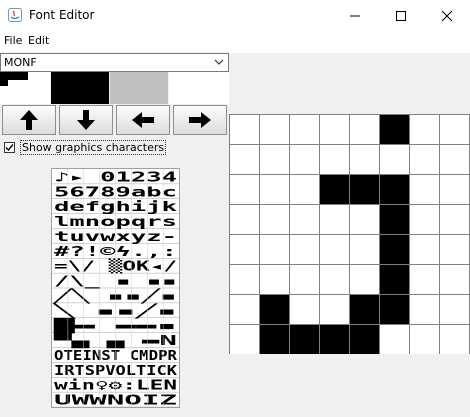 The height and width of the screenshot is (417, 470). I want to click on font-select: MONF, so click(114, 62).